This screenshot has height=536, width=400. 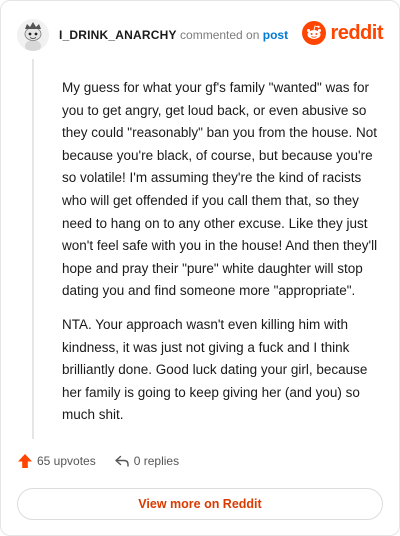 What do you see at coordinates (156, 461) in the screenshot?
I see `replies-label: 0 replies` at bounding box center [156, 461].